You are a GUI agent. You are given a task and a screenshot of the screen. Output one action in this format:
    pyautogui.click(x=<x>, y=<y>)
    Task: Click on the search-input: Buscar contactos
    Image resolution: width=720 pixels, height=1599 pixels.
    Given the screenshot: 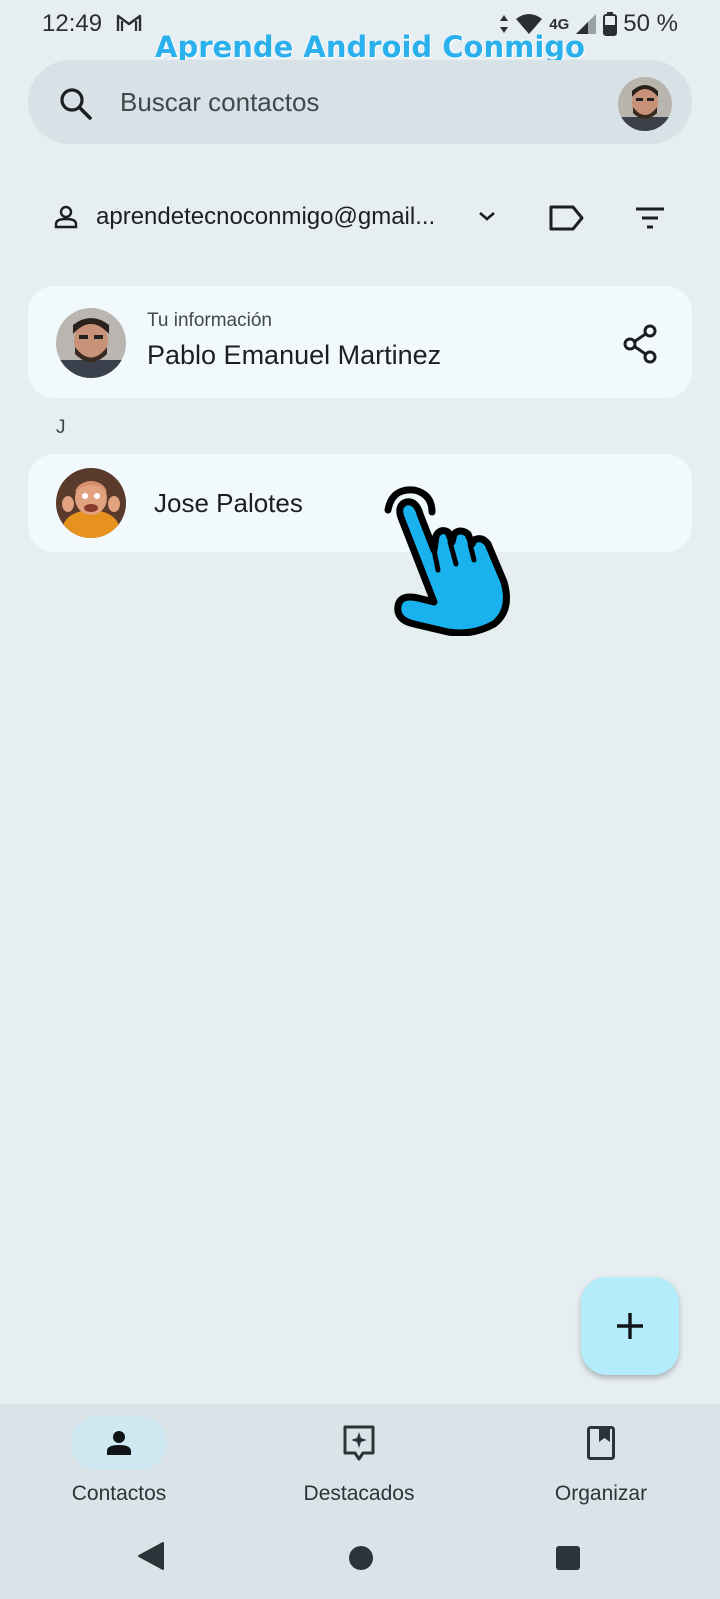 What is the action you would take?
    pyautogui.click(x=219, y=102)
    